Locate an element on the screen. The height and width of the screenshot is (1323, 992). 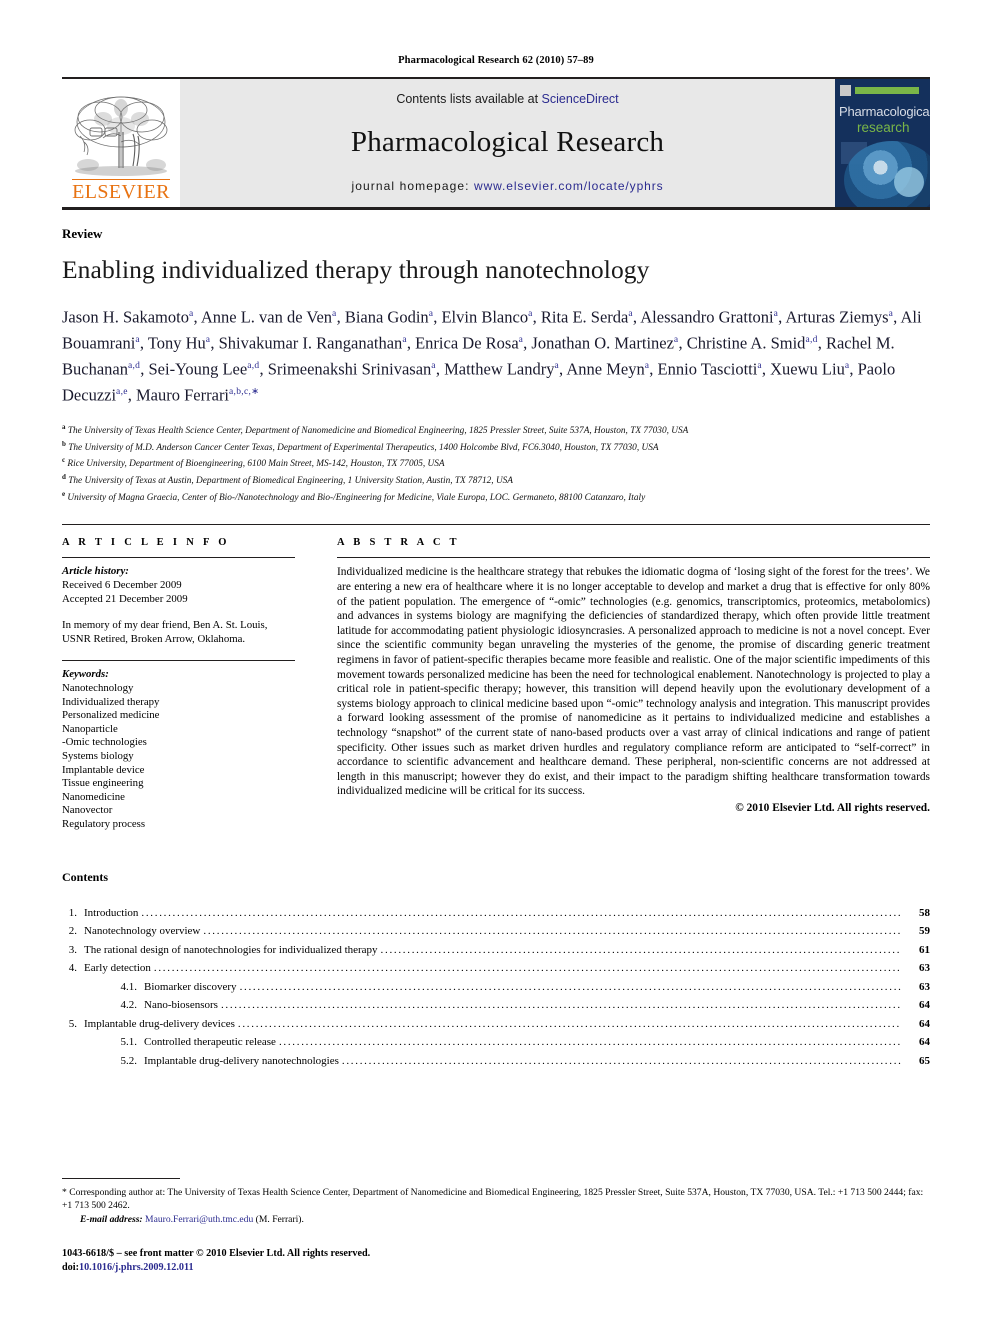
elsevier-wordmark: ELSEVIER is located at coordinates (121, 191).